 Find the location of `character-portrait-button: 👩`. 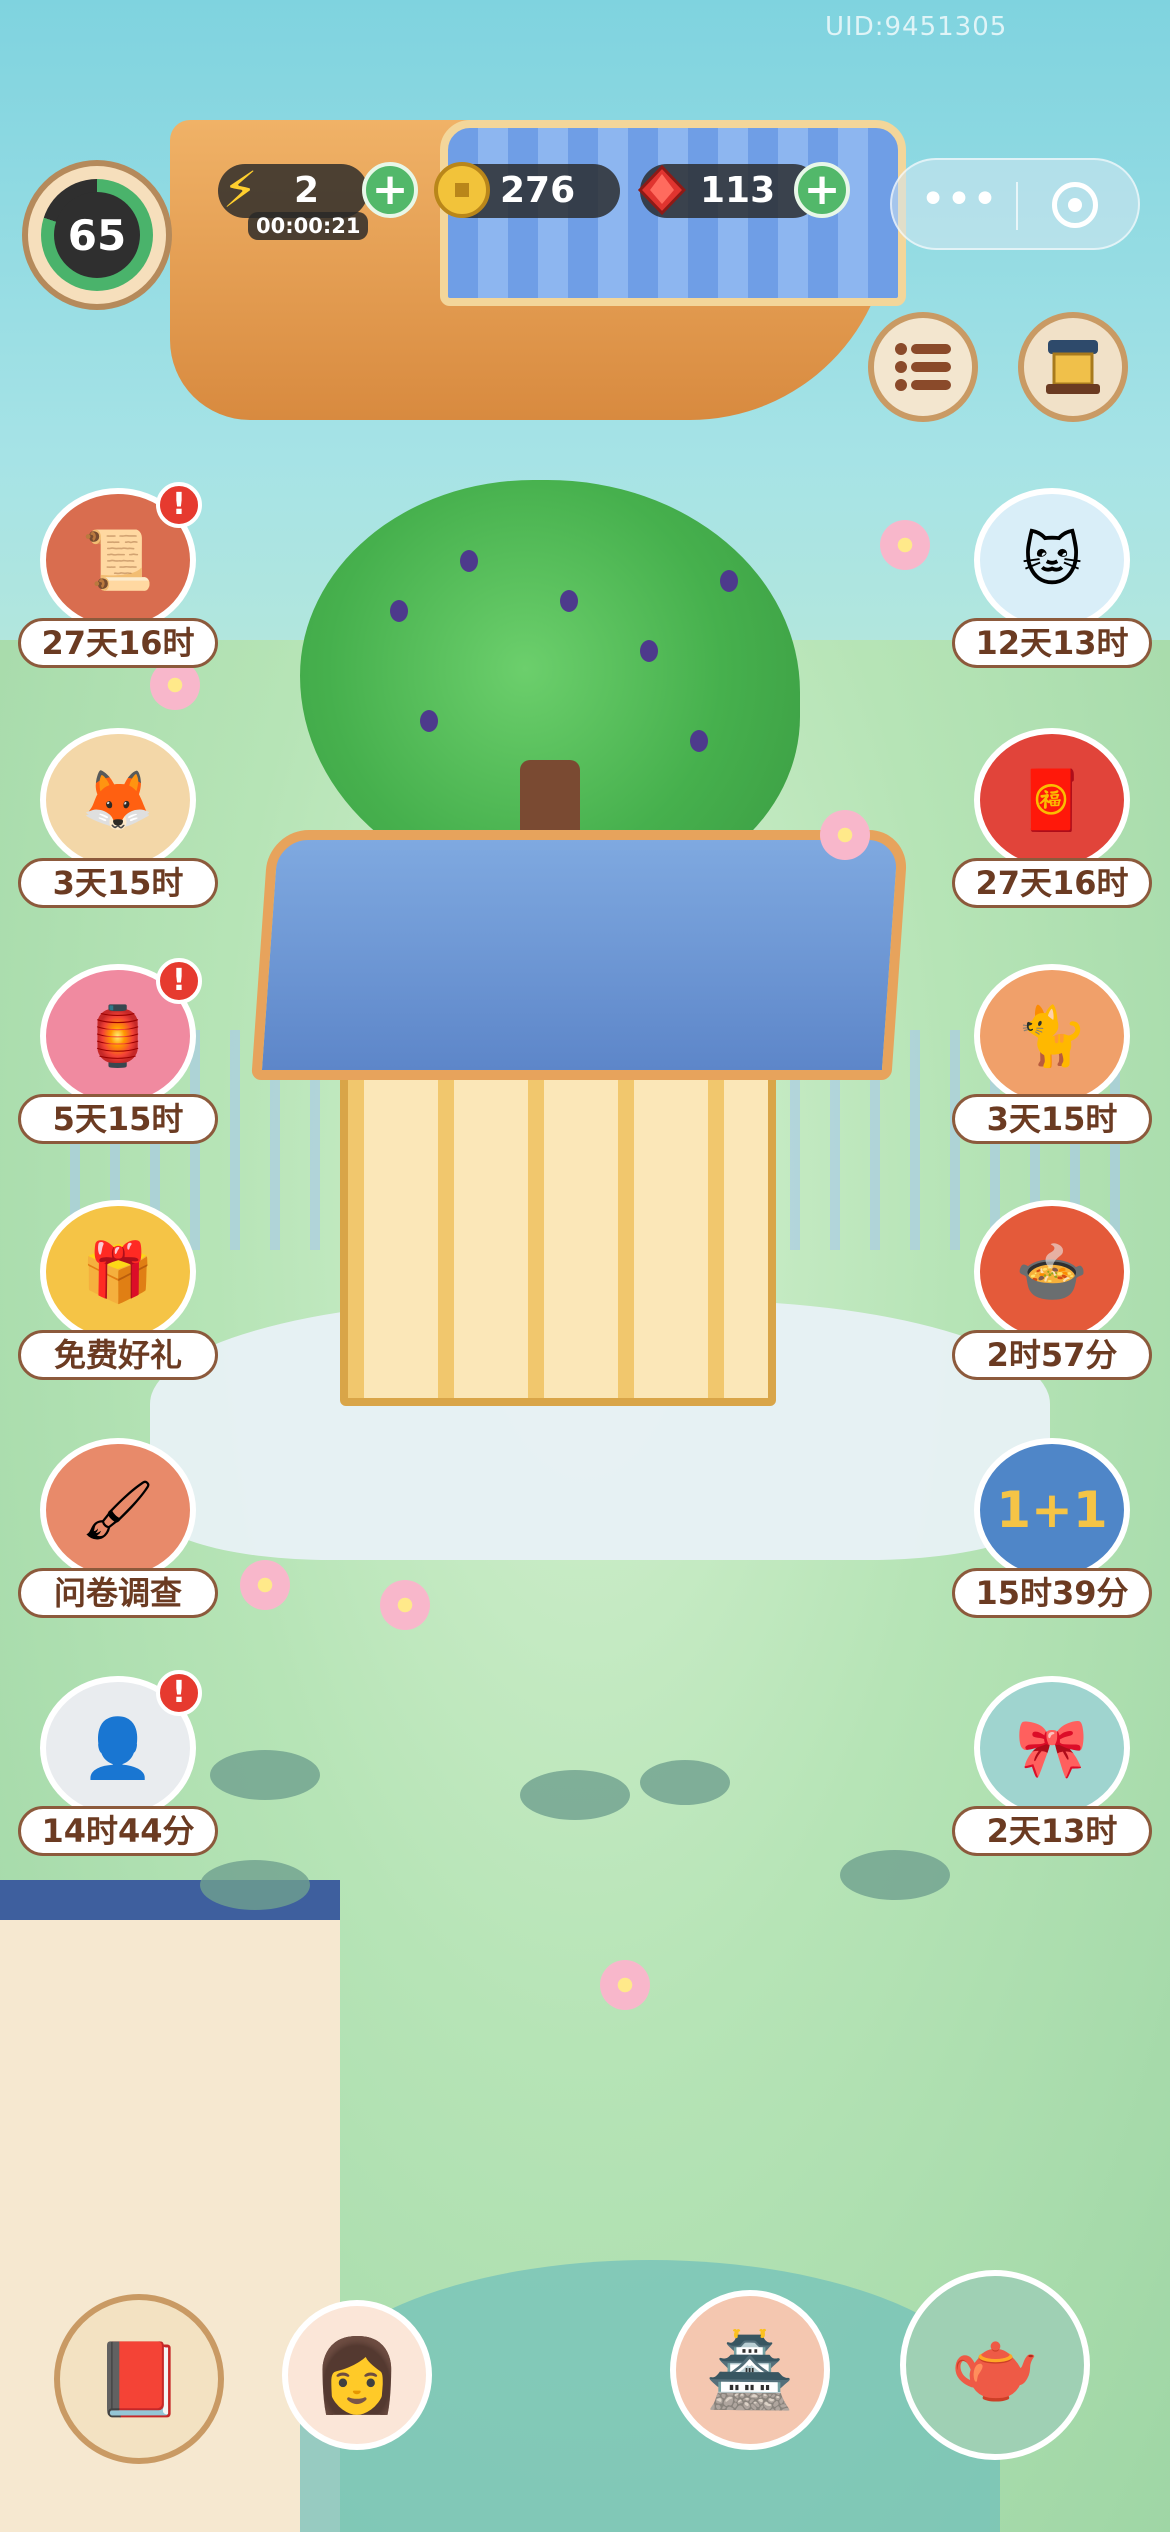

character-portrait-button: 👩 is located at coordinates (357, 2375).